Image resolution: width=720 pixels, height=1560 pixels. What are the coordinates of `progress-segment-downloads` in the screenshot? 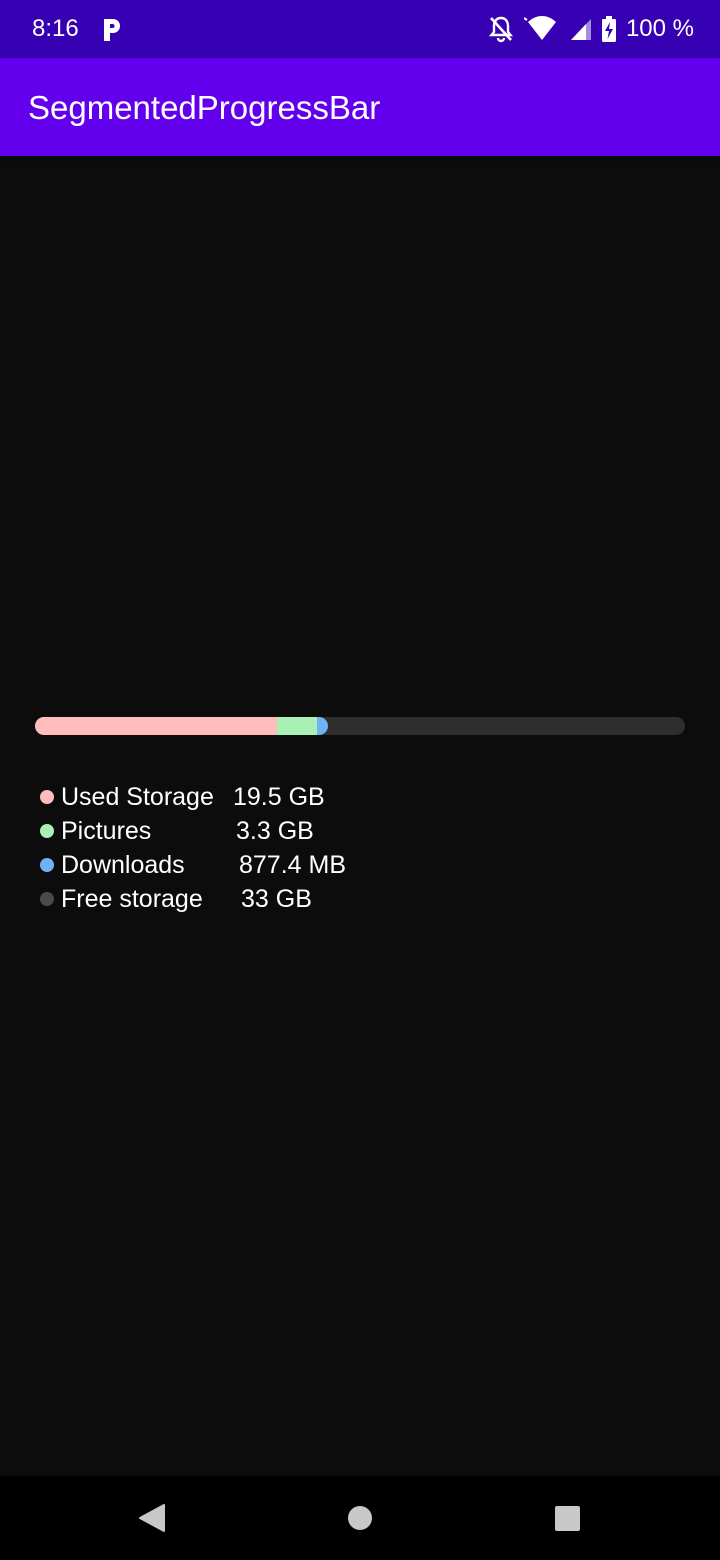 It's located at (323, 726).